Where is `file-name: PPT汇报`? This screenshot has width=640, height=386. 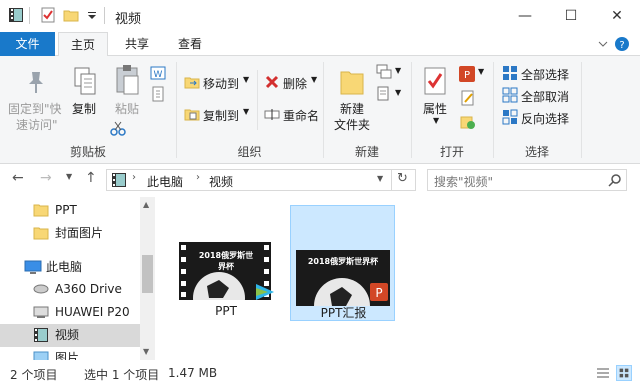 file-name: PPT汇报 is located at coordinates (343, 313).